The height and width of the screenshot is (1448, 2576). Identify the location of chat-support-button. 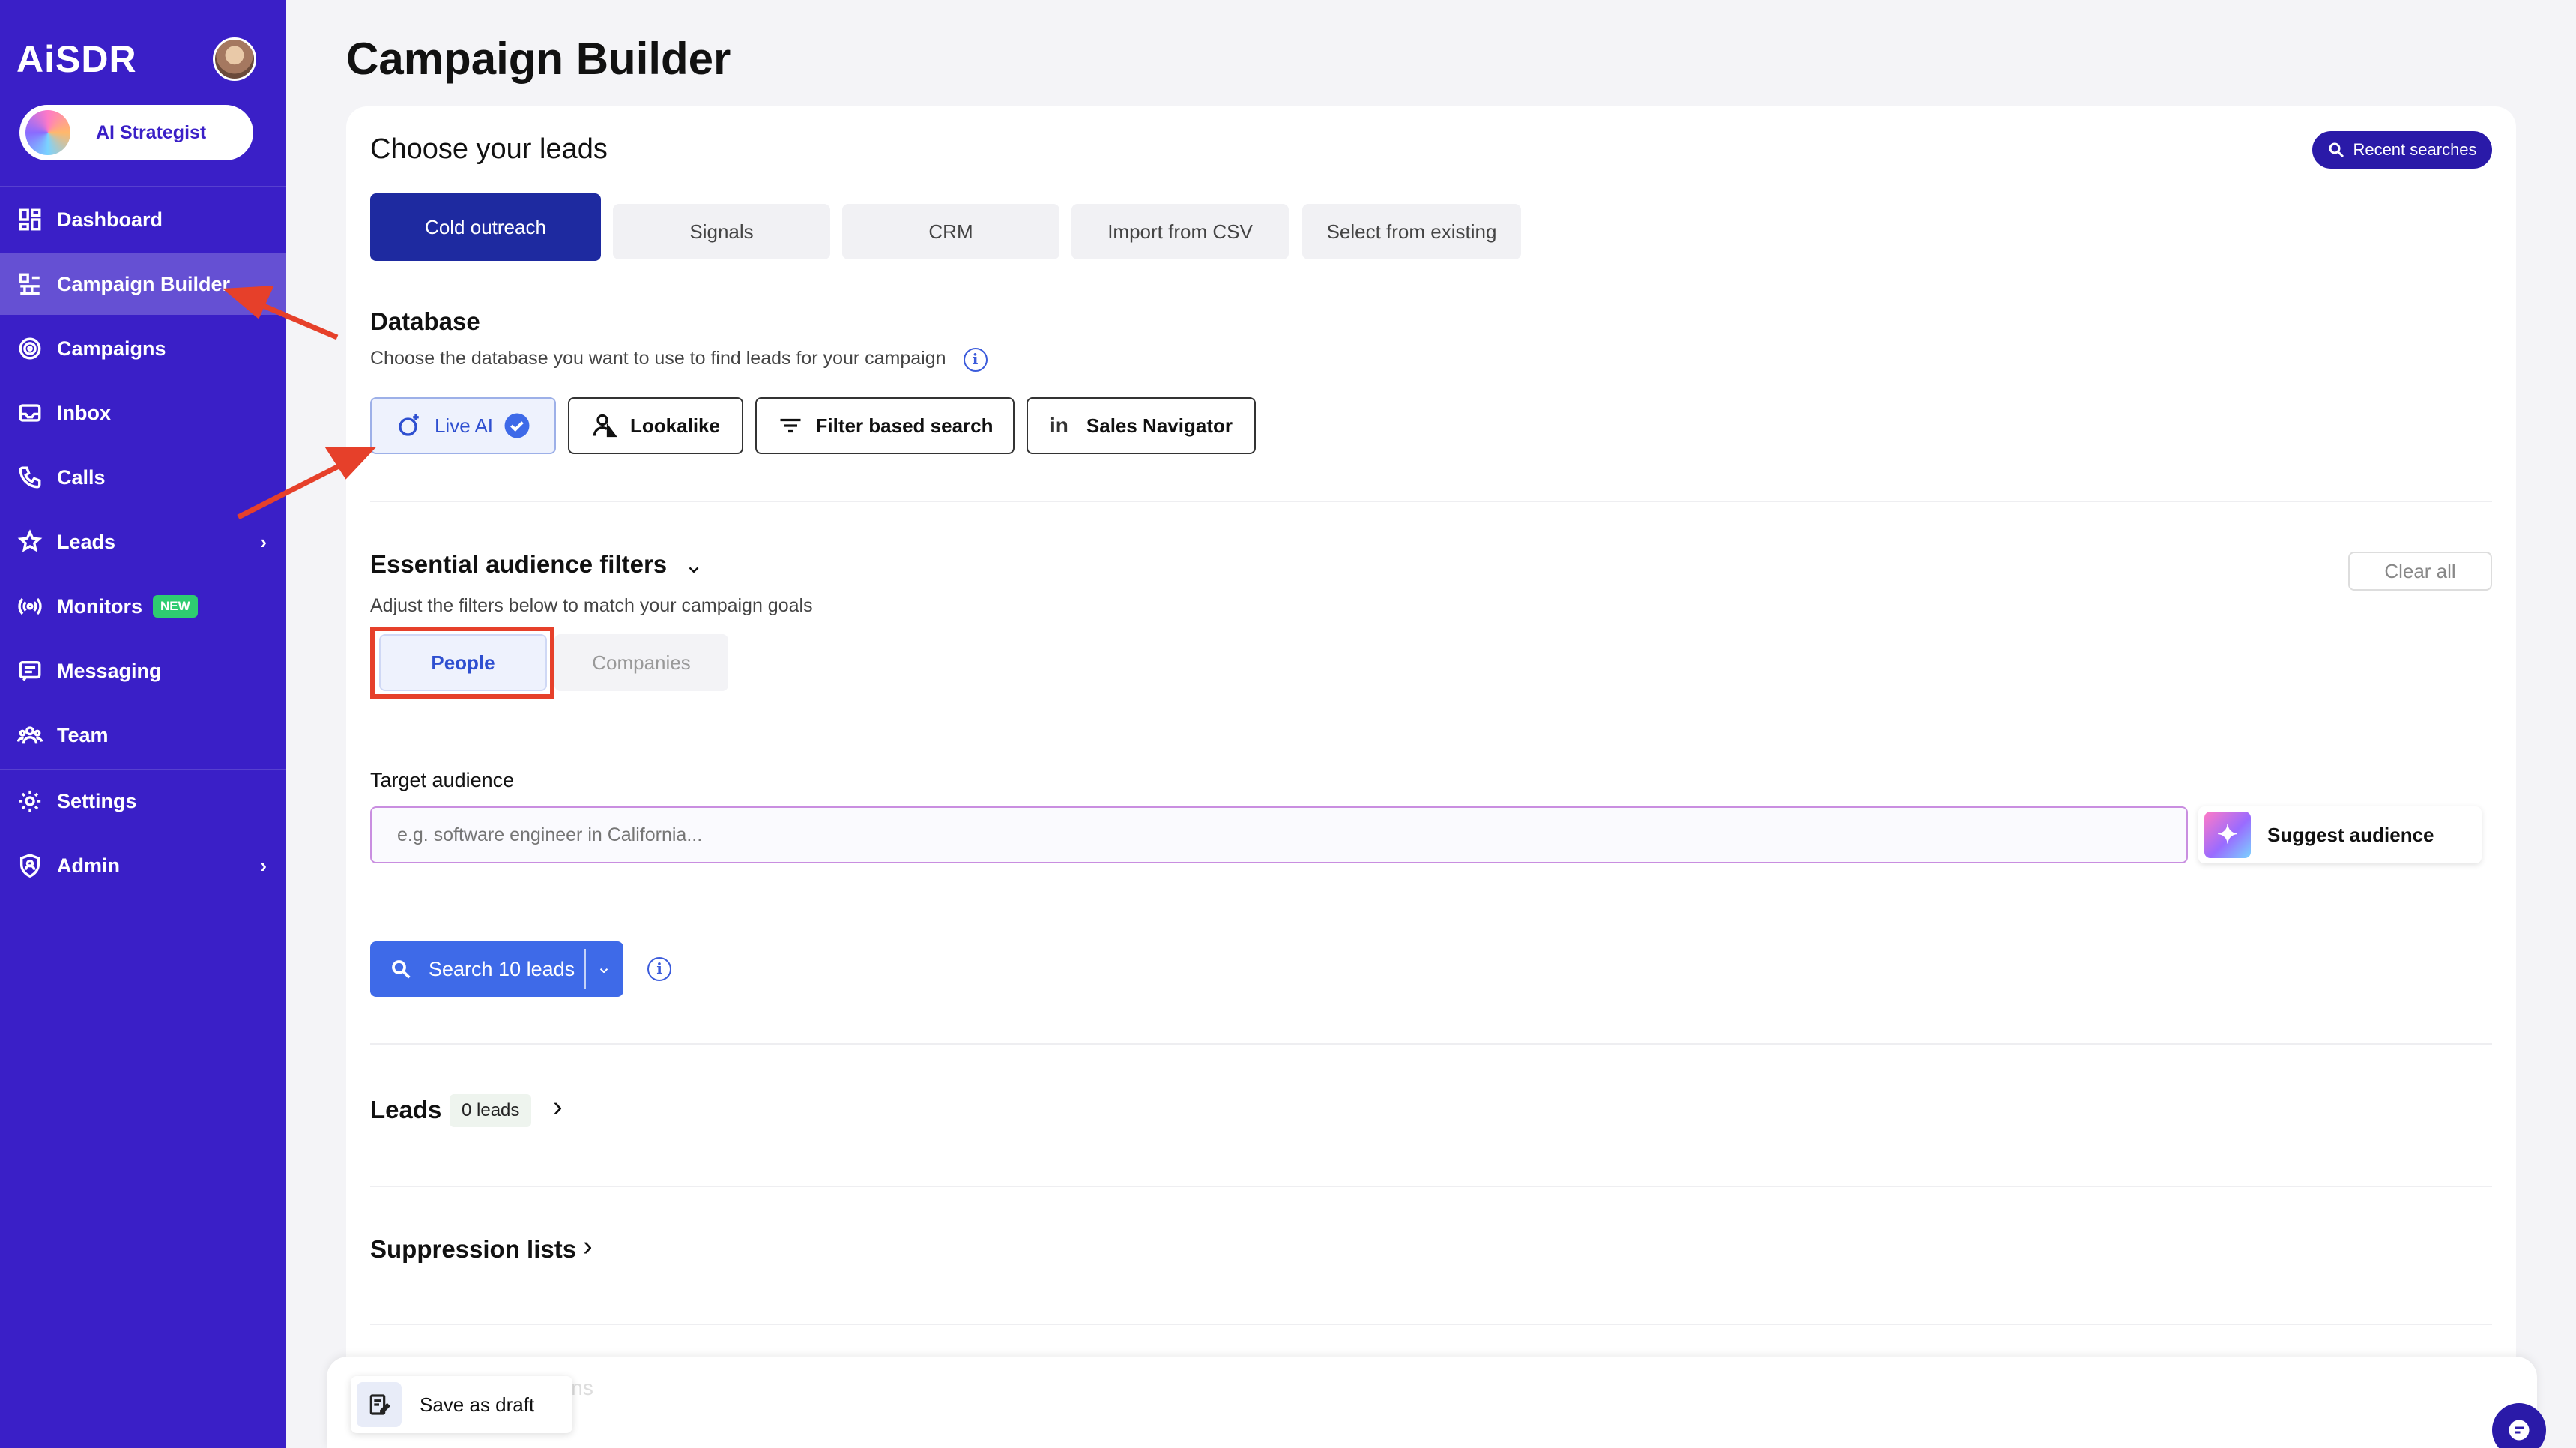
(2519, 1426).